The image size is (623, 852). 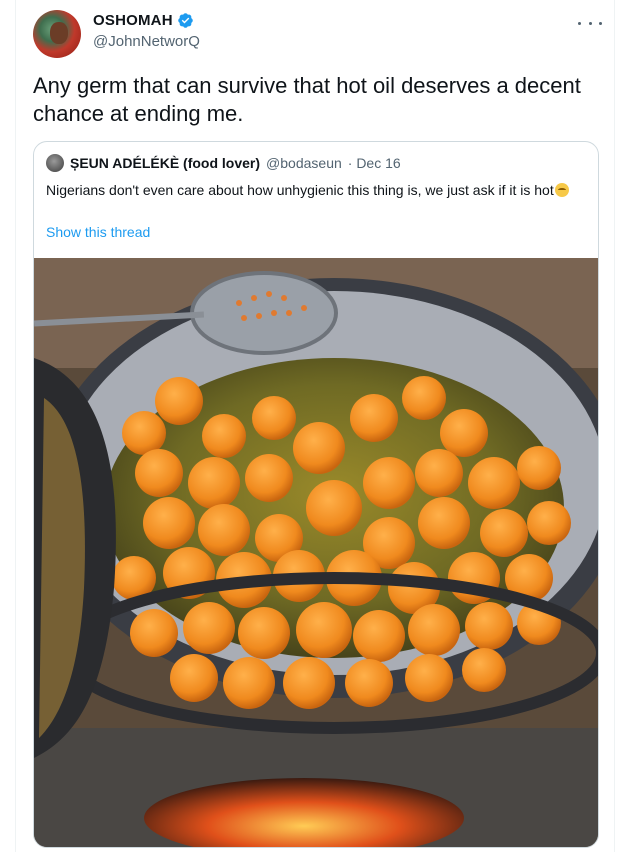 I want to click on author-row: OSHOMAH, so click(x=143, y=20).